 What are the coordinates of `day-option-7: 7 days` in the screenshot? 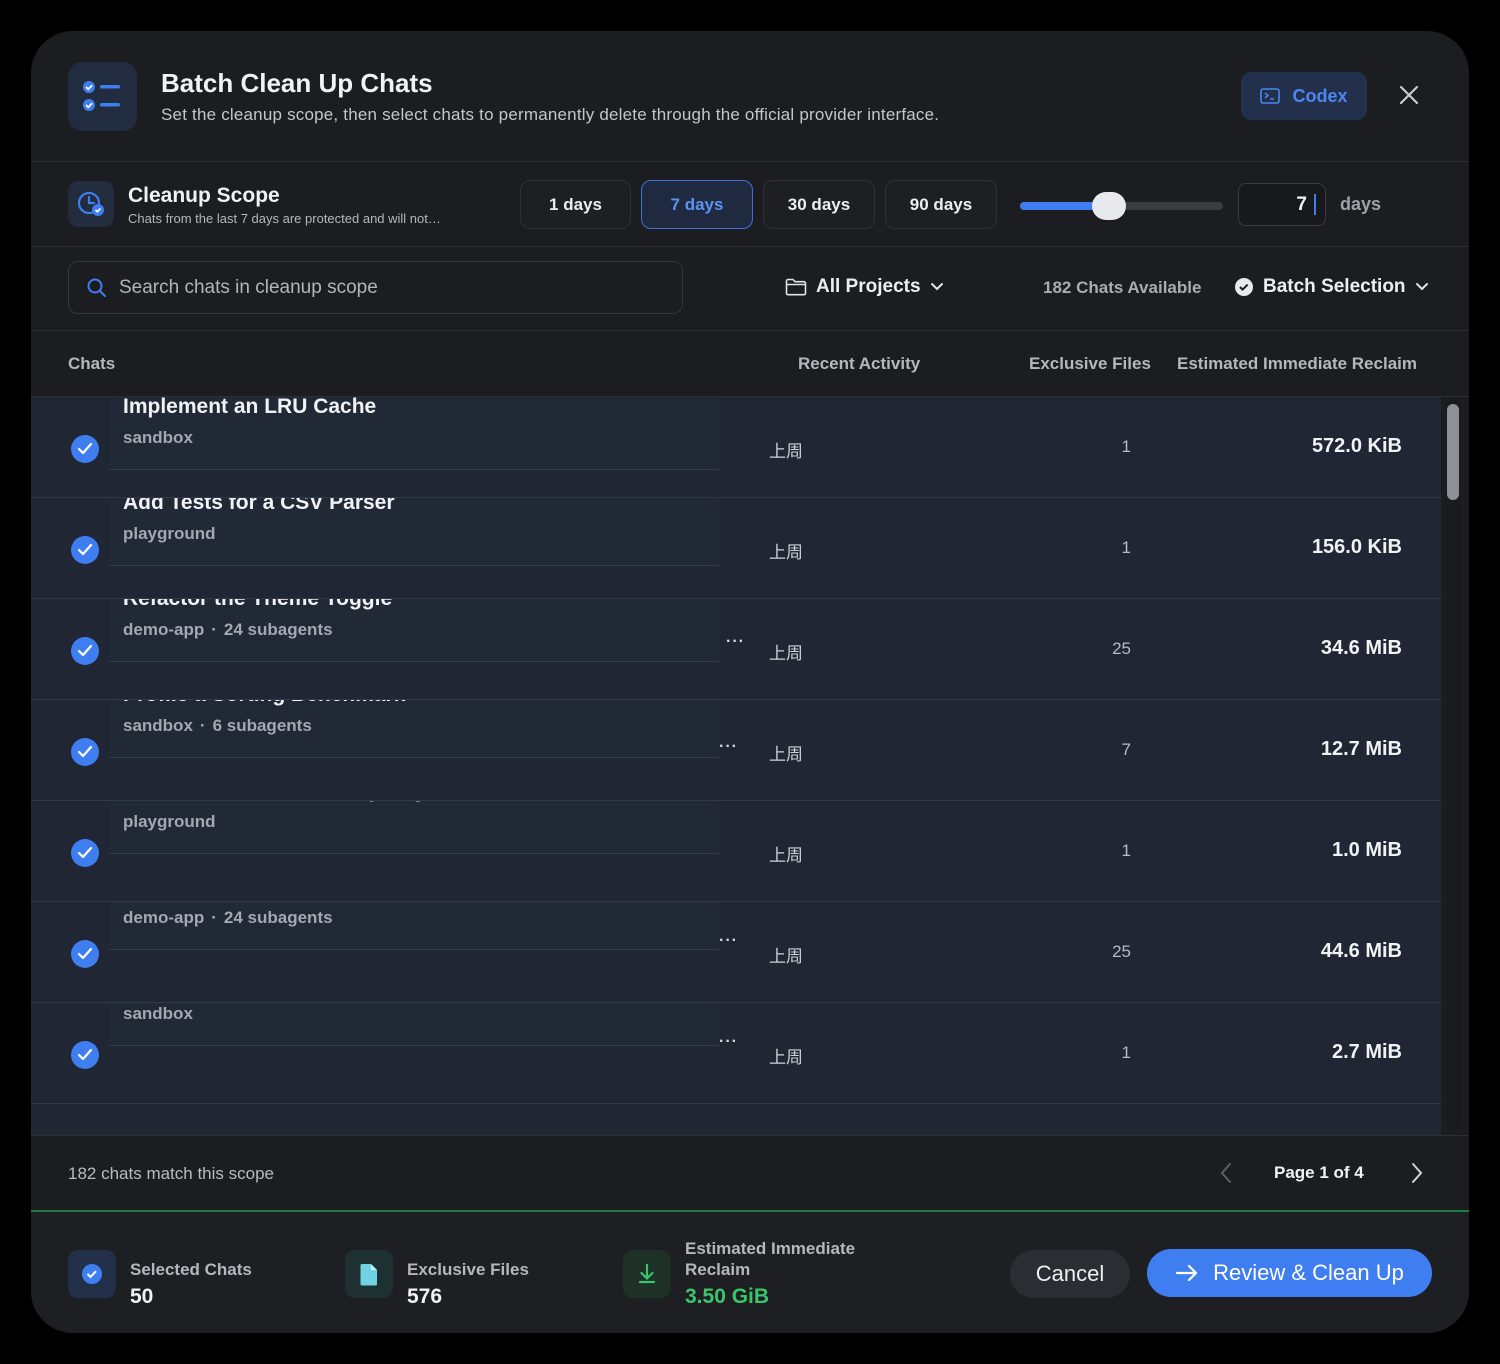 It's located at (697, 204).